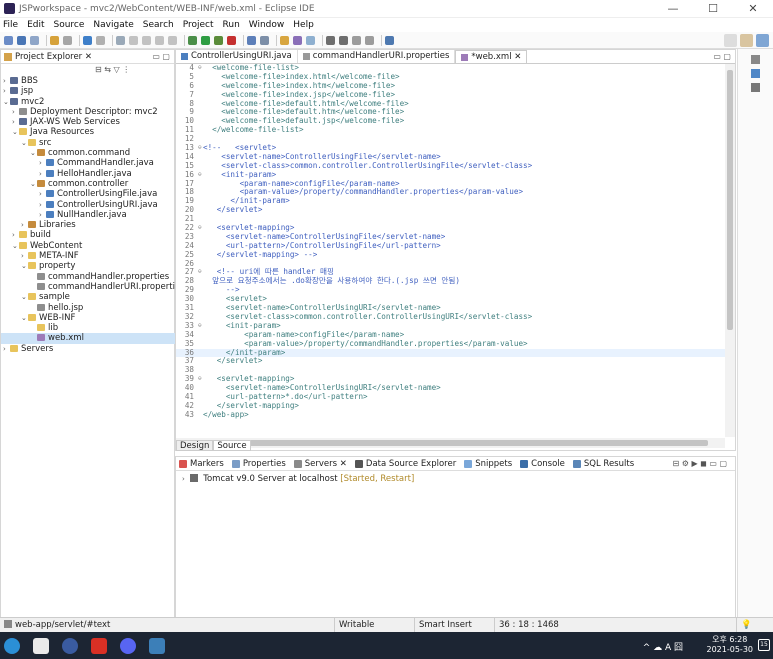 The width and height of the screenshot is (773, 659). Describe the element at coordinates (755, 59) in the screenshot. I see `outline-icon` at that location.